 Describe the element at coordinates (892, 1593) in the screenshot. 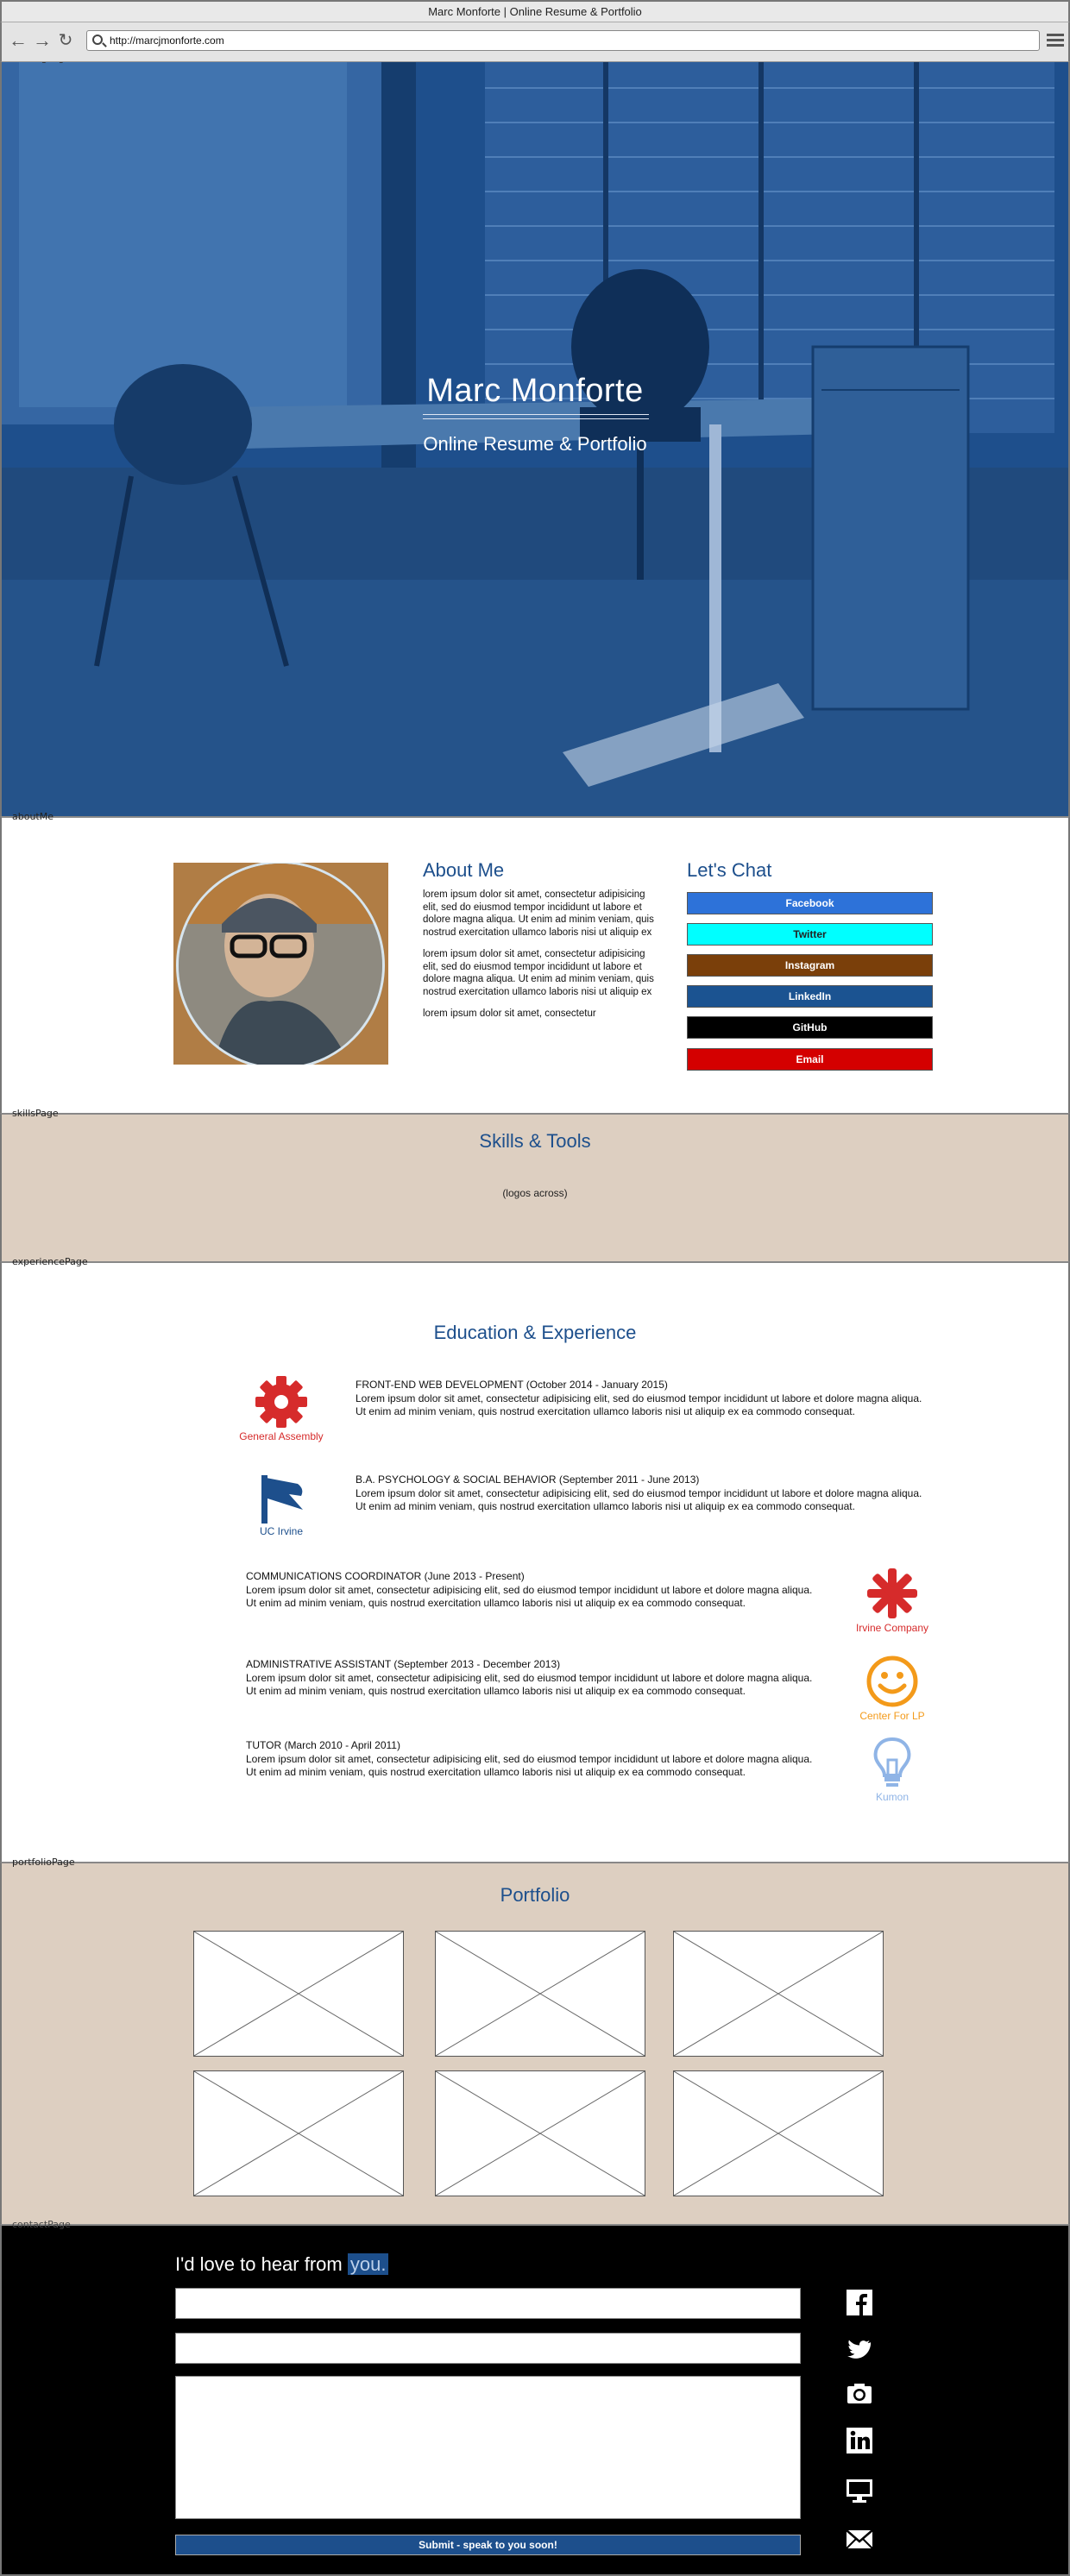

I see `asterisk-icon` at that location.